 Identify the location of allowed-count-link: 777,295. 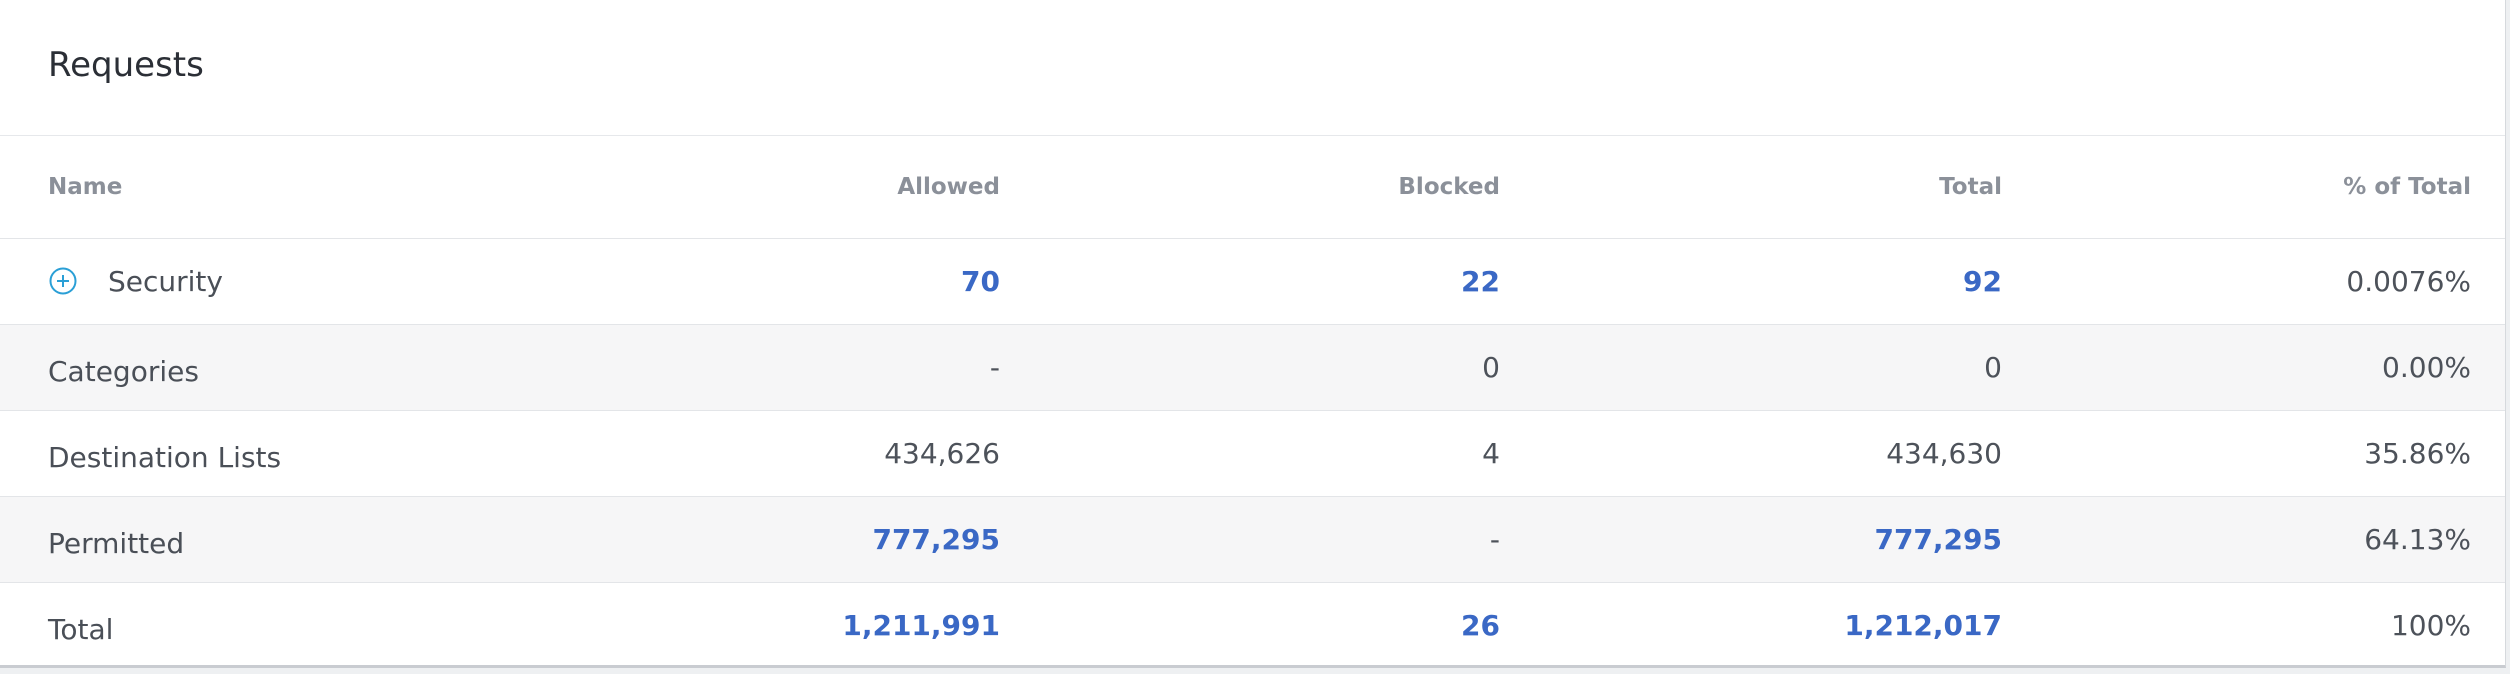
(790, 539).